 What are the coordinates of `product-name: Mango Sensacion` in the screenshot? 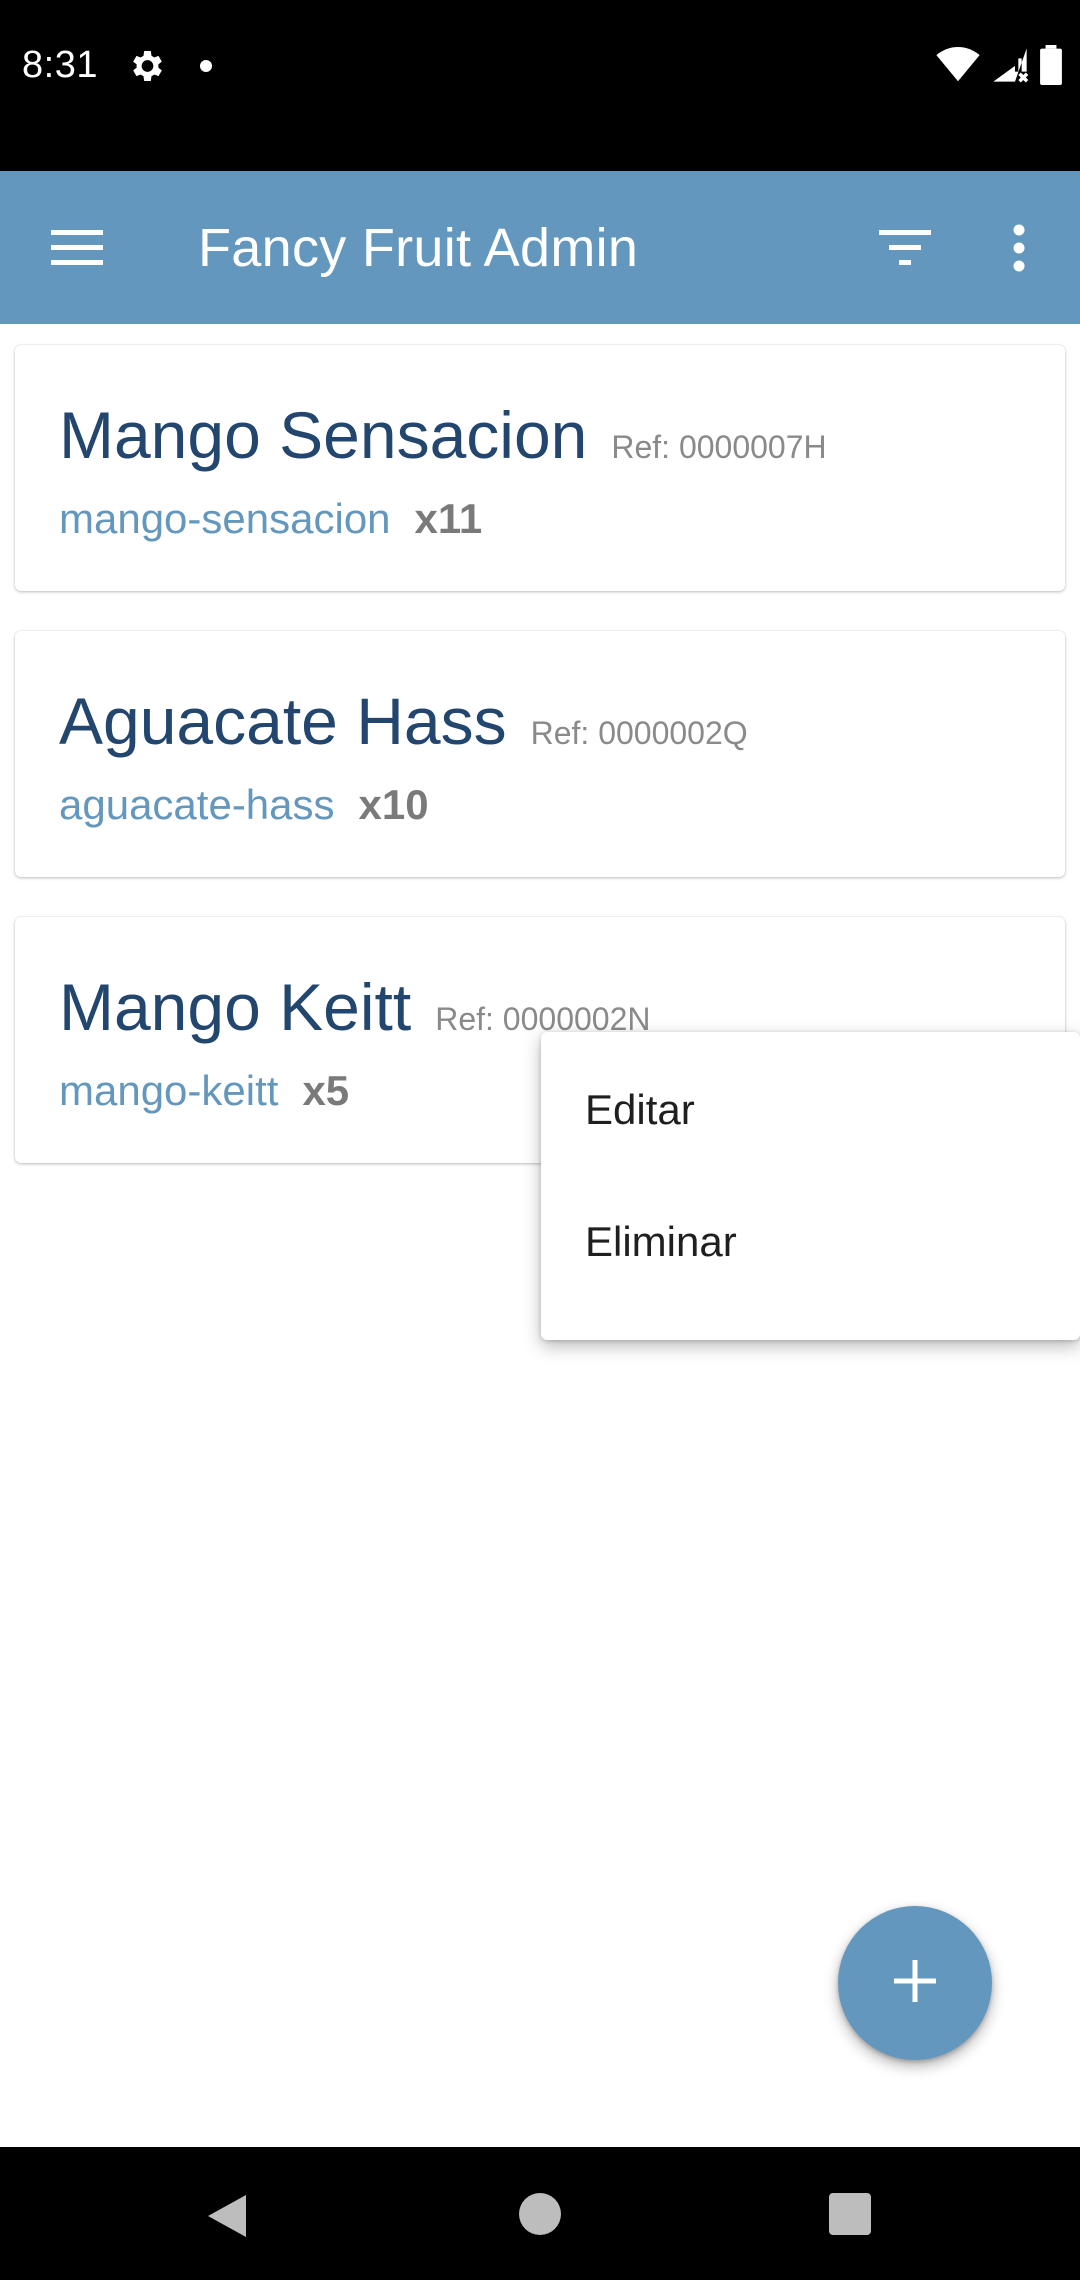 It's located at (323, 435).